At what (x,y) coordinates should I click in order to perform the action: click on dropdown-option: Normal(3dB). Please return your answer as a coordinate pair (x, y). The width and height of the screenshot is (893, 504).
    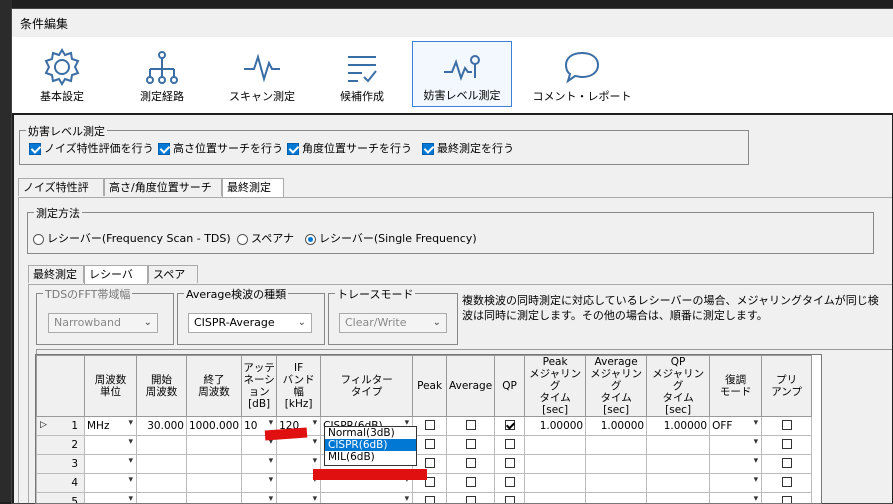
    Looking at the image, I should click on (370, 433).